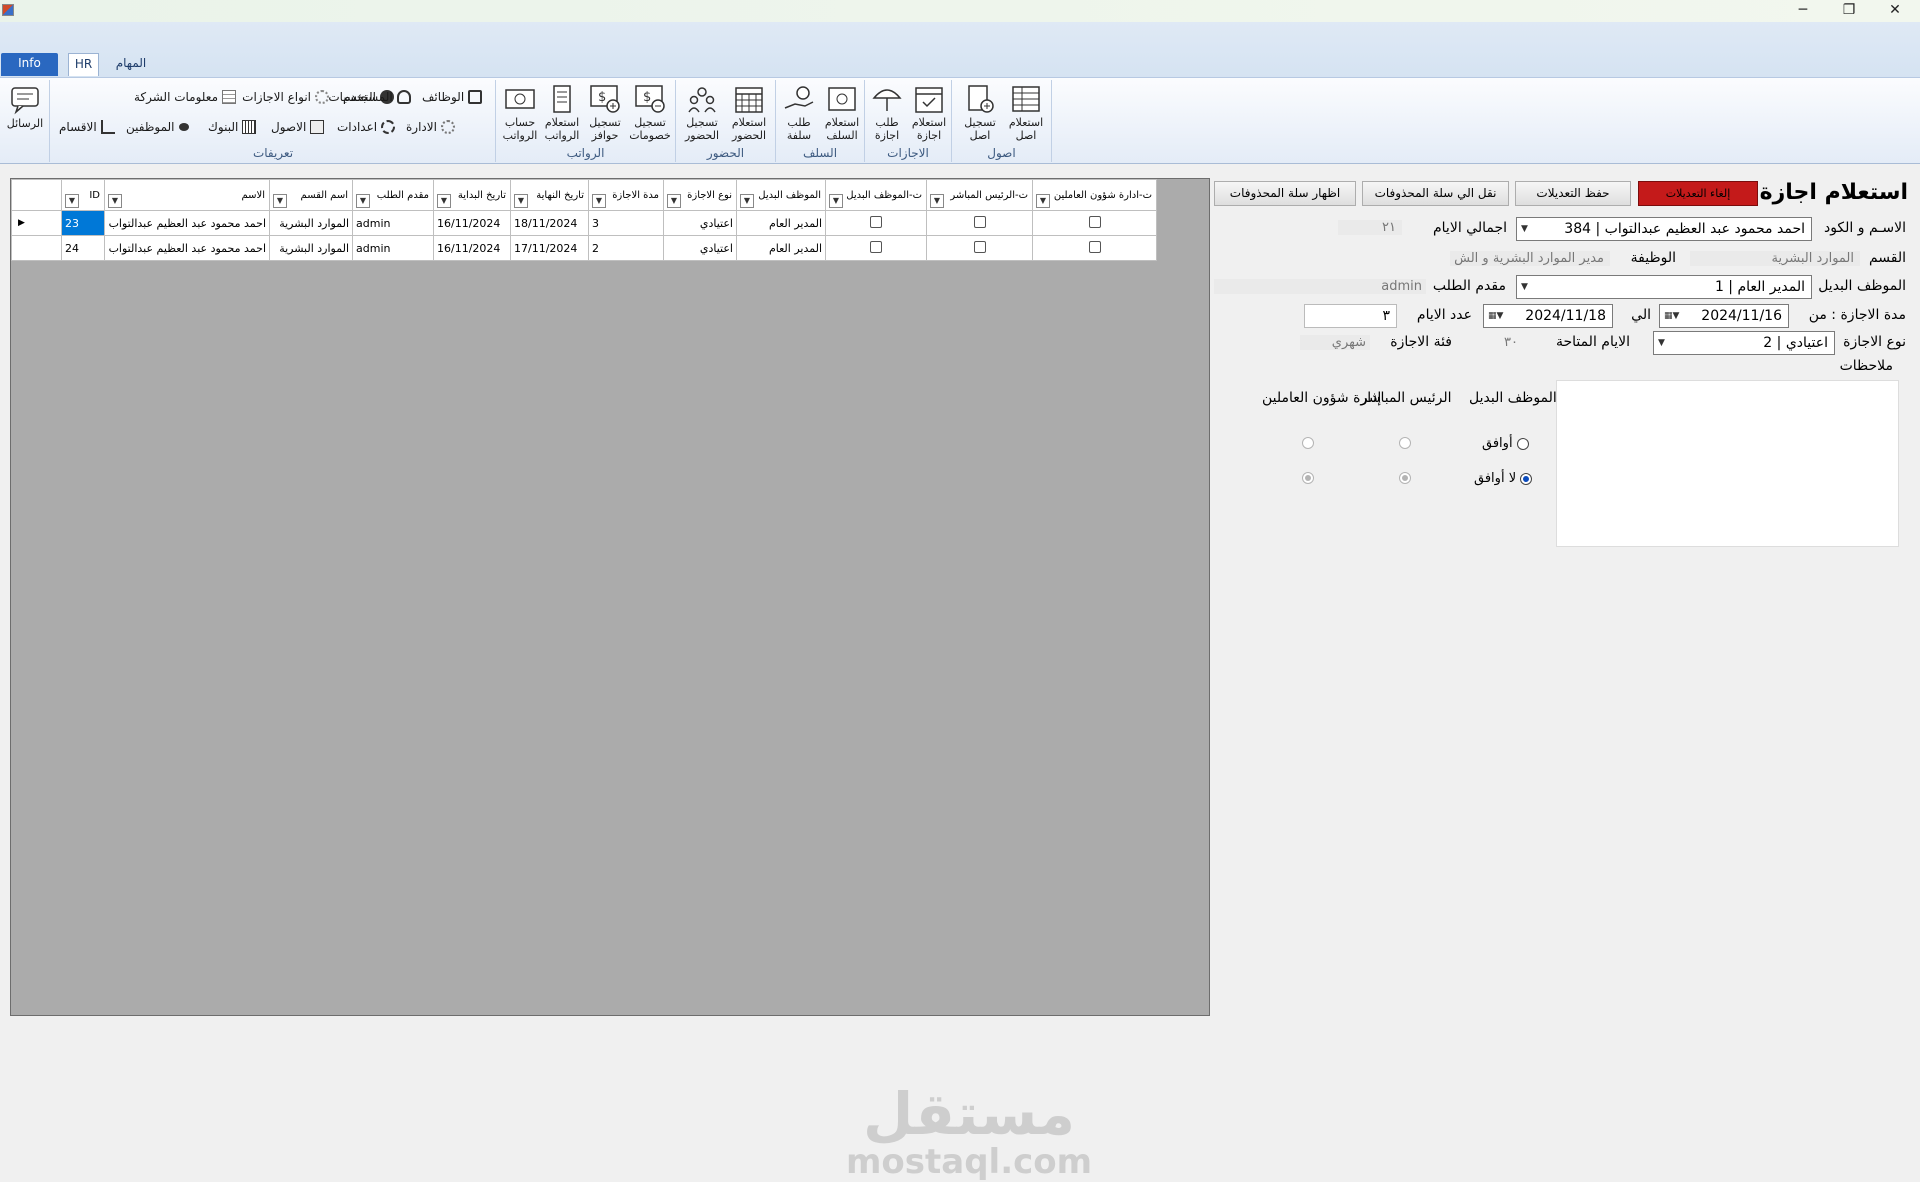  I want to click on radio-agree, so click(1522, 443).